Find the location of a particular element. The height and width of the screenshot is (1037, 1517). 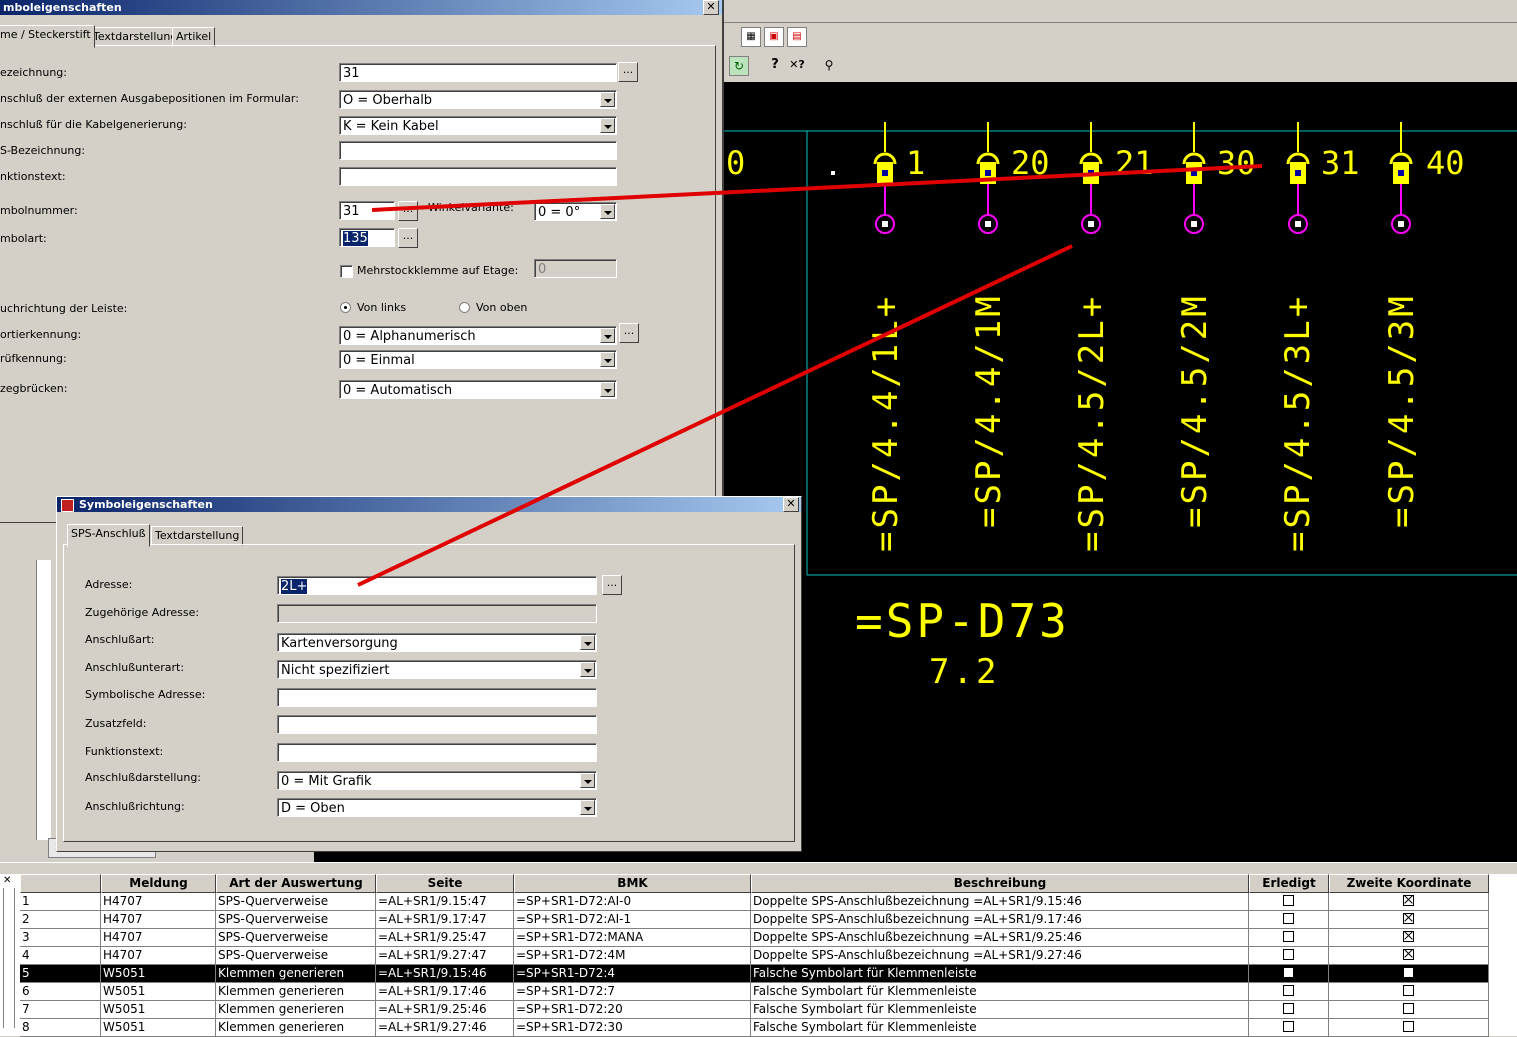

symbolart-field: 135 is located at coordinates (367, 237).